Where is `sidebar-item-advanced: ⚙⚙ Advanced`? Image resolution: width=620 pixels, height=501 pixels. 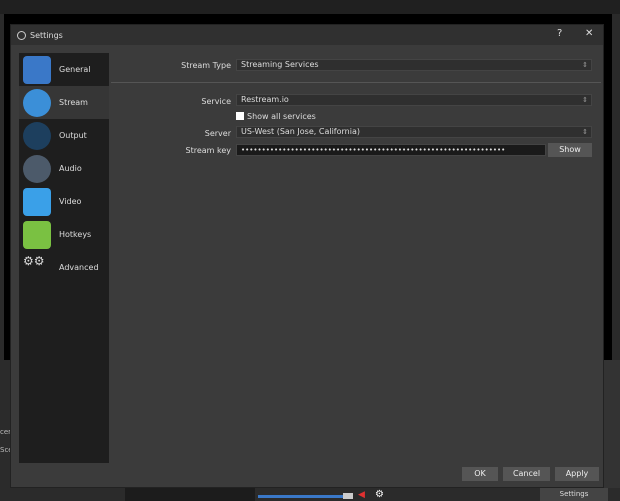
sidebar-item-advanced: ⚙⚙ Advanced is located at coordinates (64, 267).